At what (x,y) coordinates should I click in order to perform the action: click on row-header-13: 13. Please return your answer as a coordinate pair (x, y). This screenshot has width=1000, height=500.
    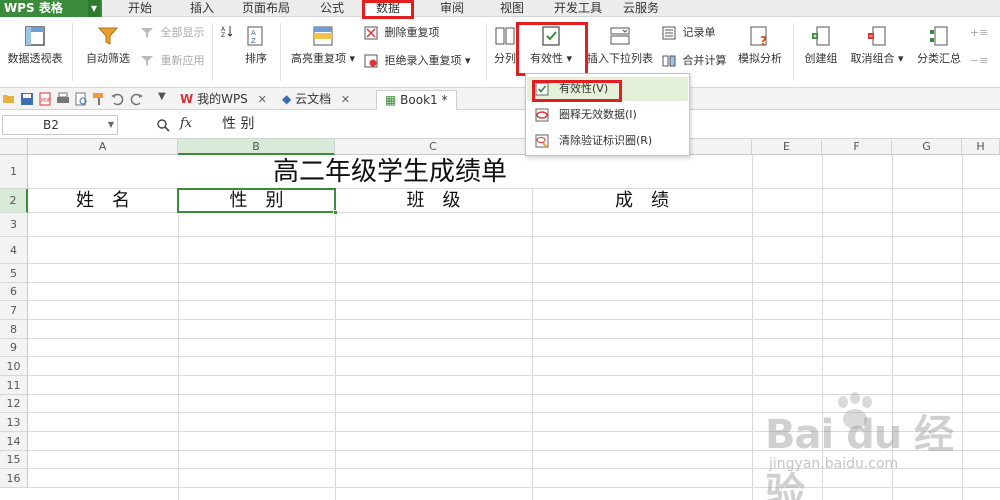
    Looking at the image, I should click on (14, 422).